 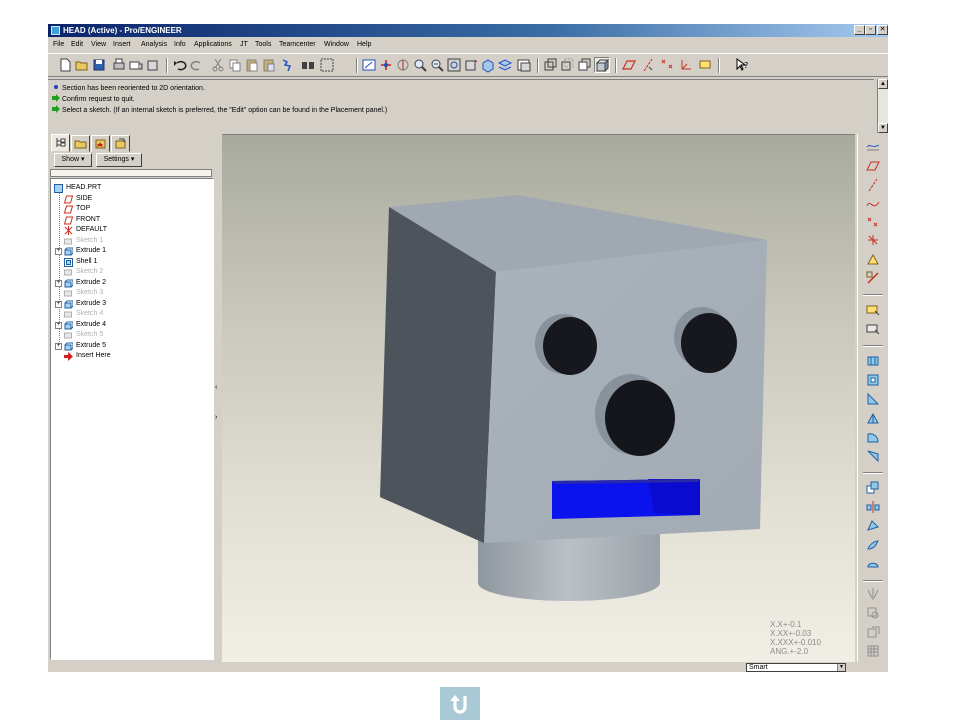 What do you see at coordinates (73, 160) in the screenshot?
I see `show-menu-button: Show ▾` at bounding box center [73, 160].